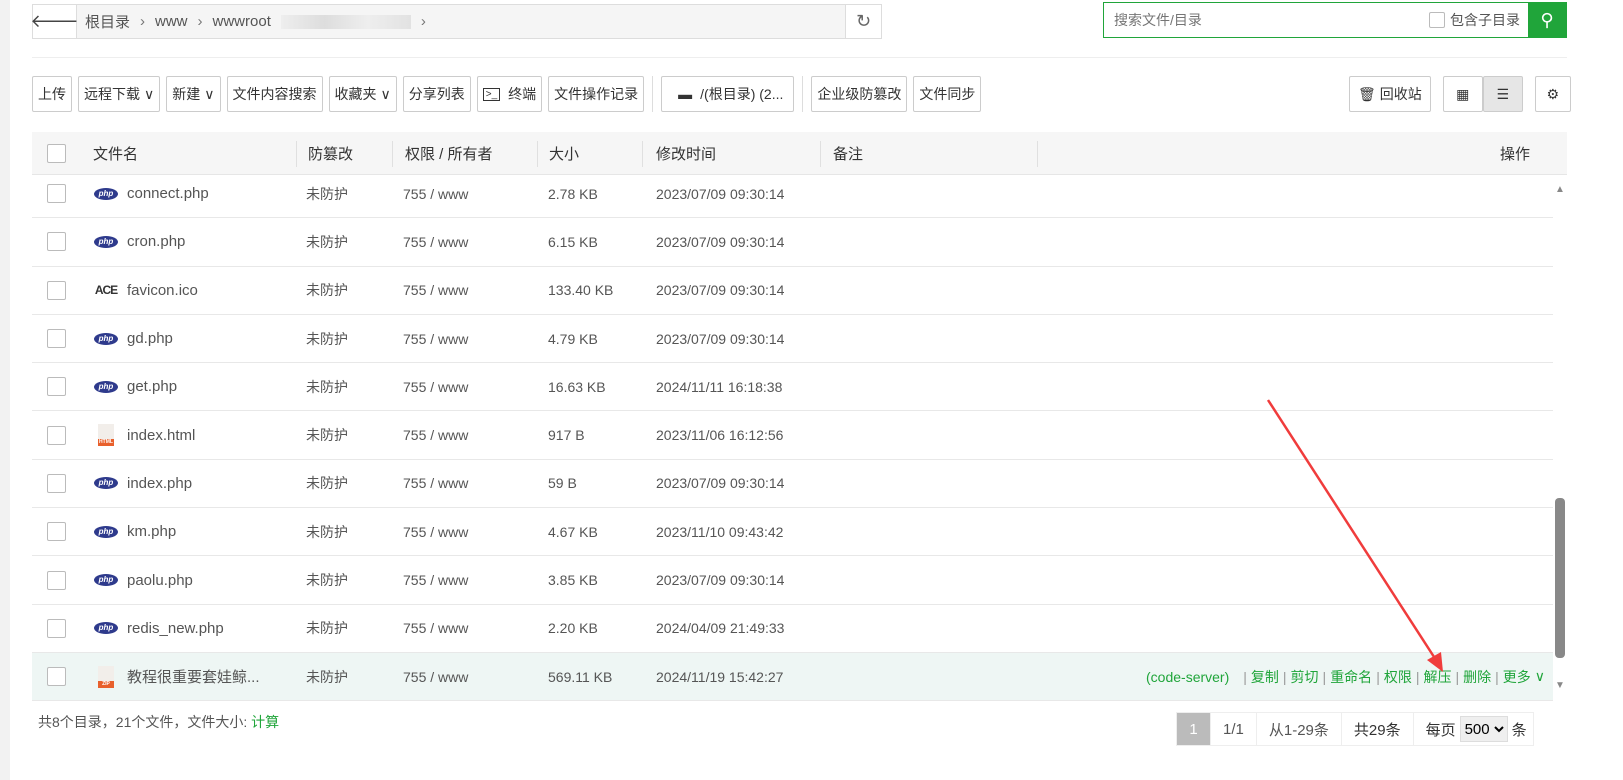 The height and width of the screenshot is (780, 1623). Describe the element at coordinates (564, 153) in the screenshot. I see `header-size: 大小` at that location.